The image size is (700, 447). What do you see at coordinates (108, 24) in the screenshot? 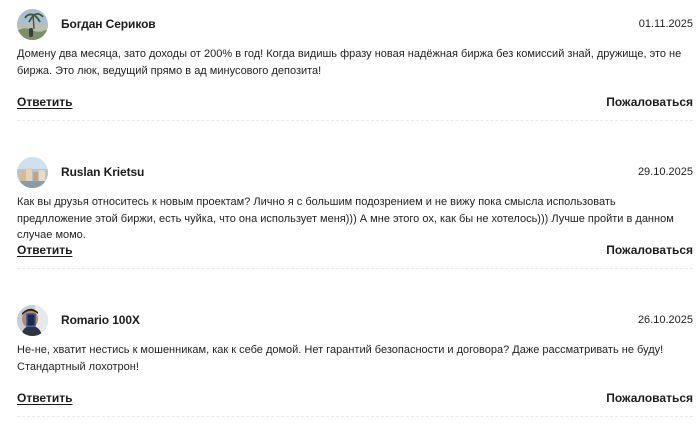
I see `comment-author: Богдан Сериков` at bounding box center [108, 24].